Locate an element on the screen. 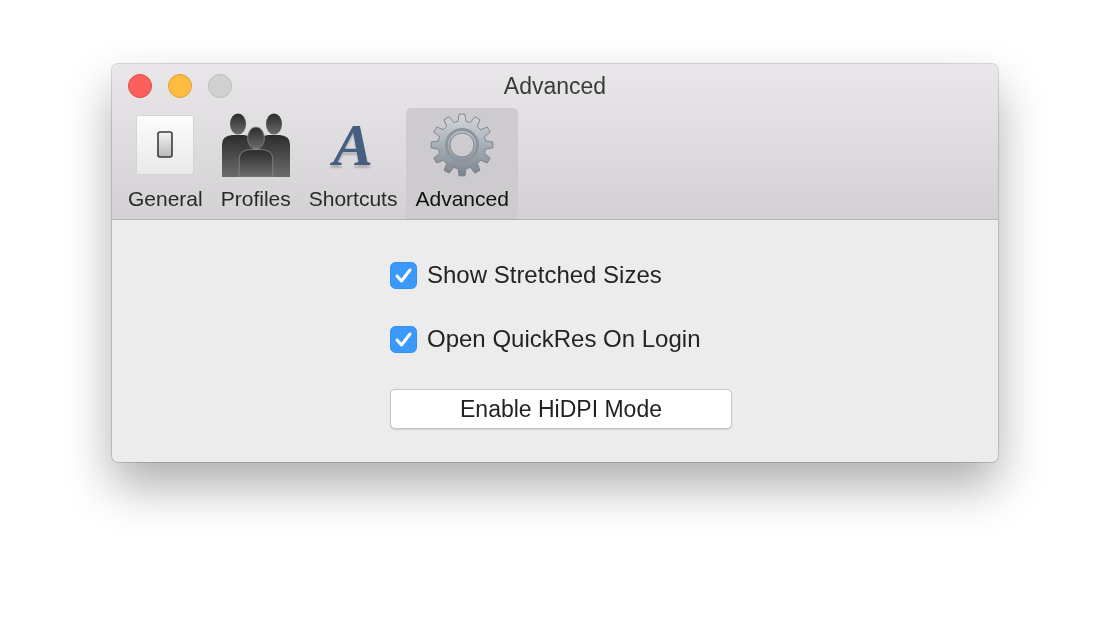 The height and width of the screenshot is (622, 1110). checkbox-label: Open QuickRes On Login is located at coordinates (564, 339).